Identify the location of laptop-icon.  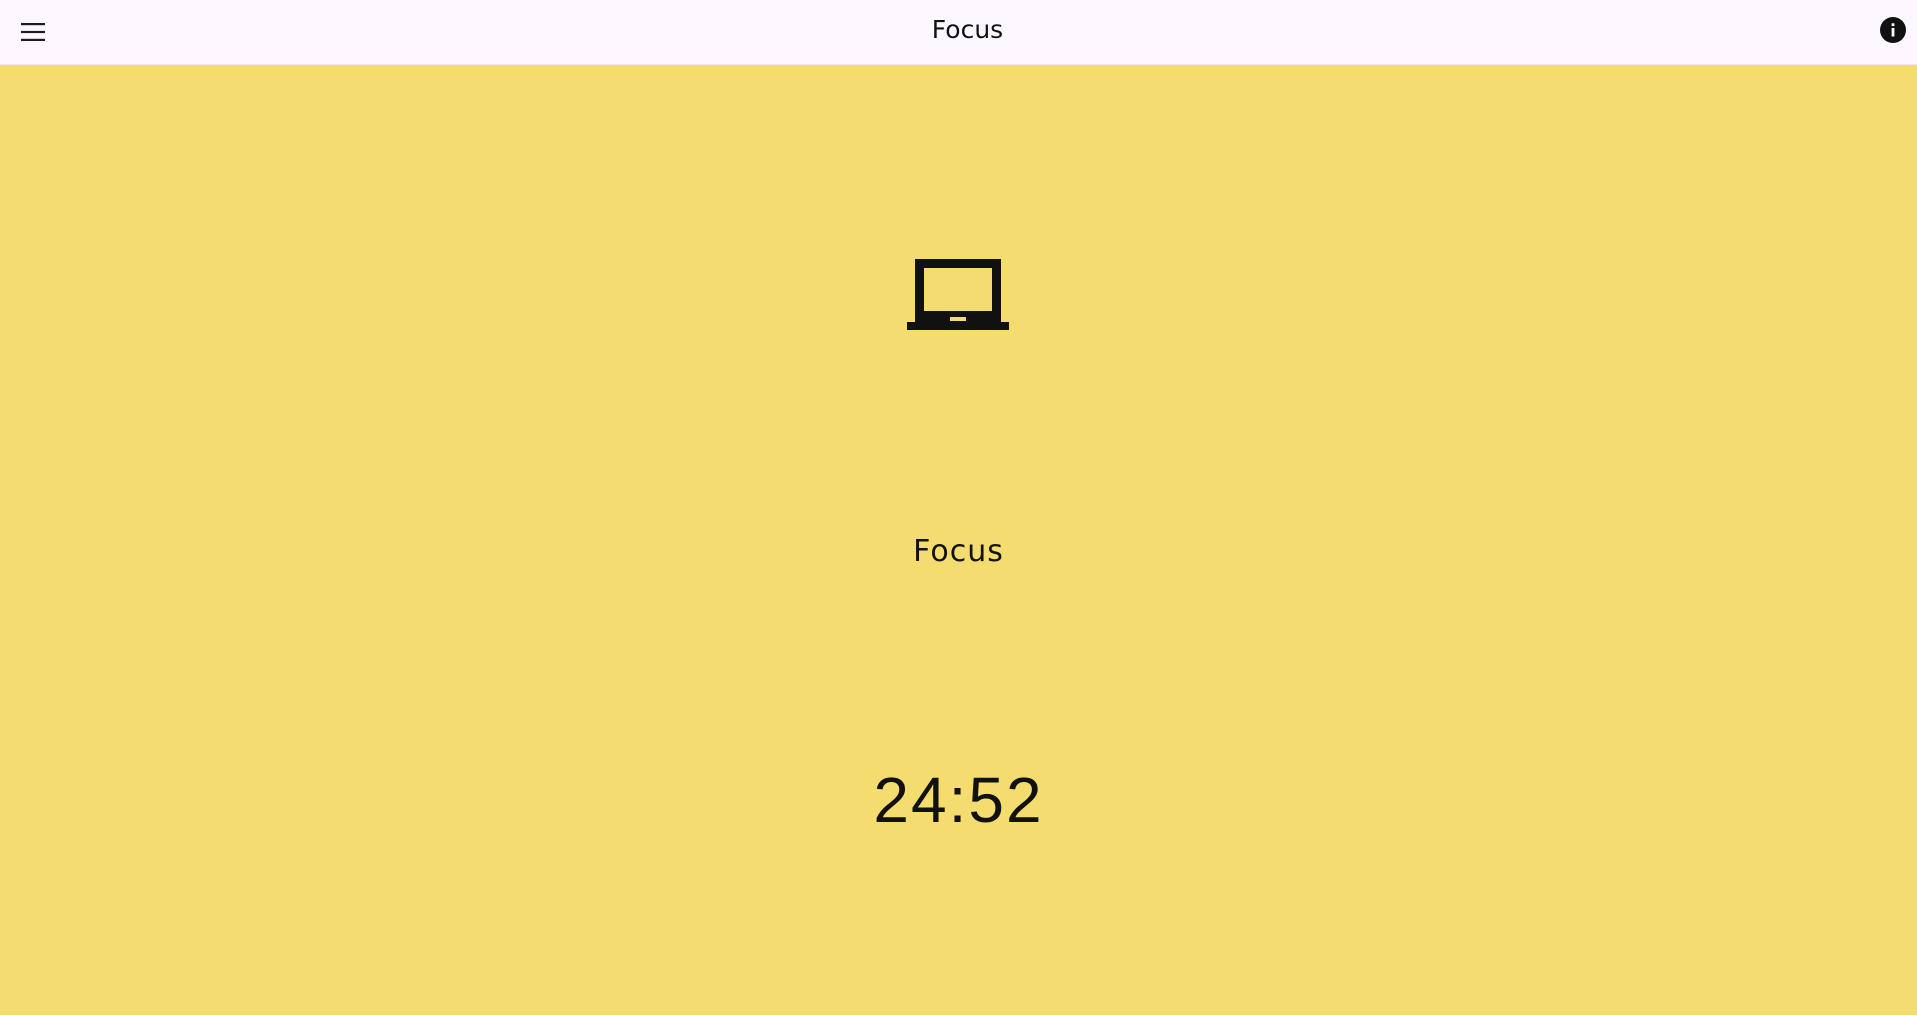
(958, 294).